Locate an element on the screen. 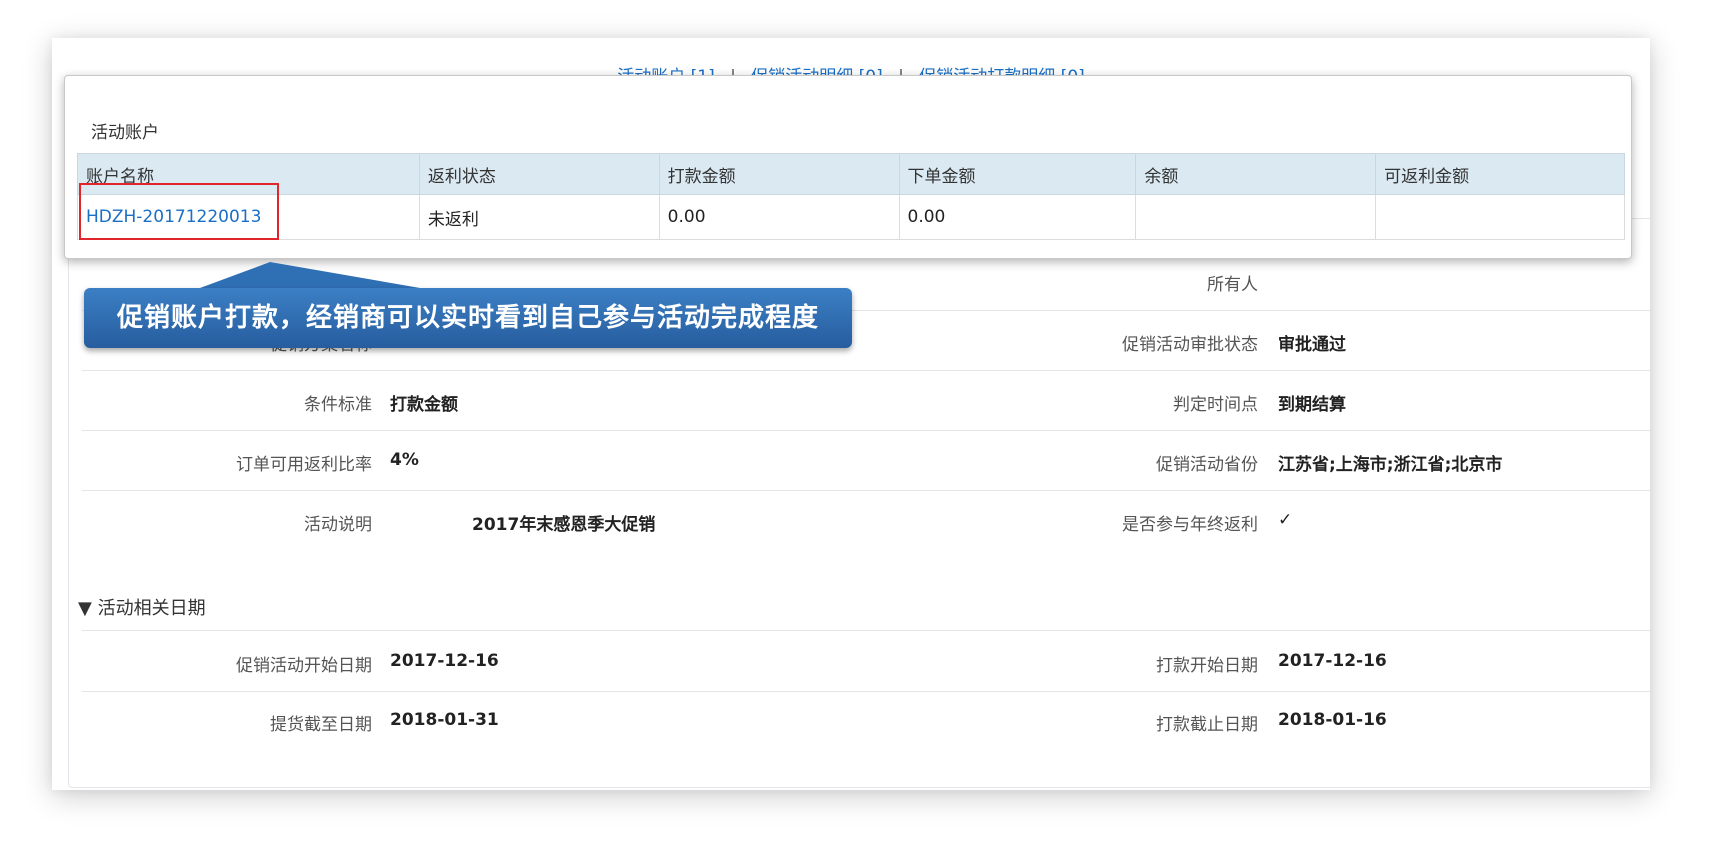  detail-row: 订单可用返利比率 4% 促销活动省份 江苏省;上海市;浙江省;北京市 is located at coordinates (866, 460).